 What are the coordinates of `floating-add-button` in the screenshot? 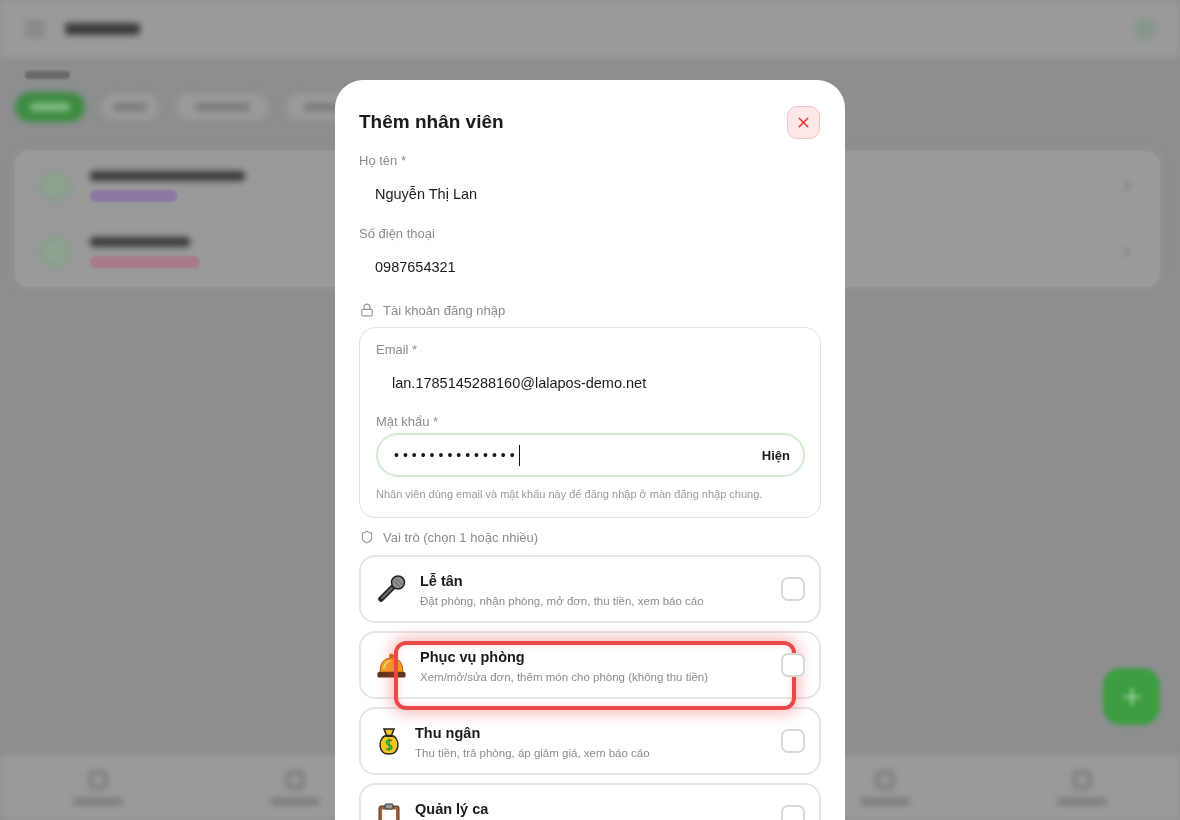 It's located at (1131, 696).